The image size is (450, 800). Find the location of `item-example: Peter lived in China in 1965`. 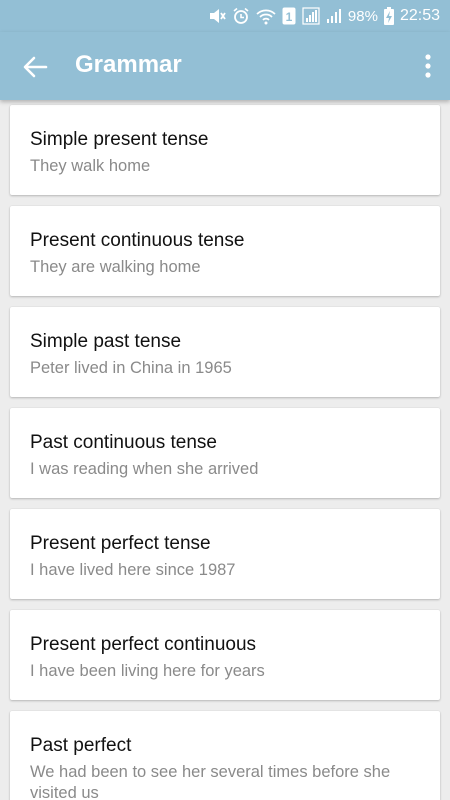

item-example: Peter lived in China in 1965 is located at coordinates (131, 368).